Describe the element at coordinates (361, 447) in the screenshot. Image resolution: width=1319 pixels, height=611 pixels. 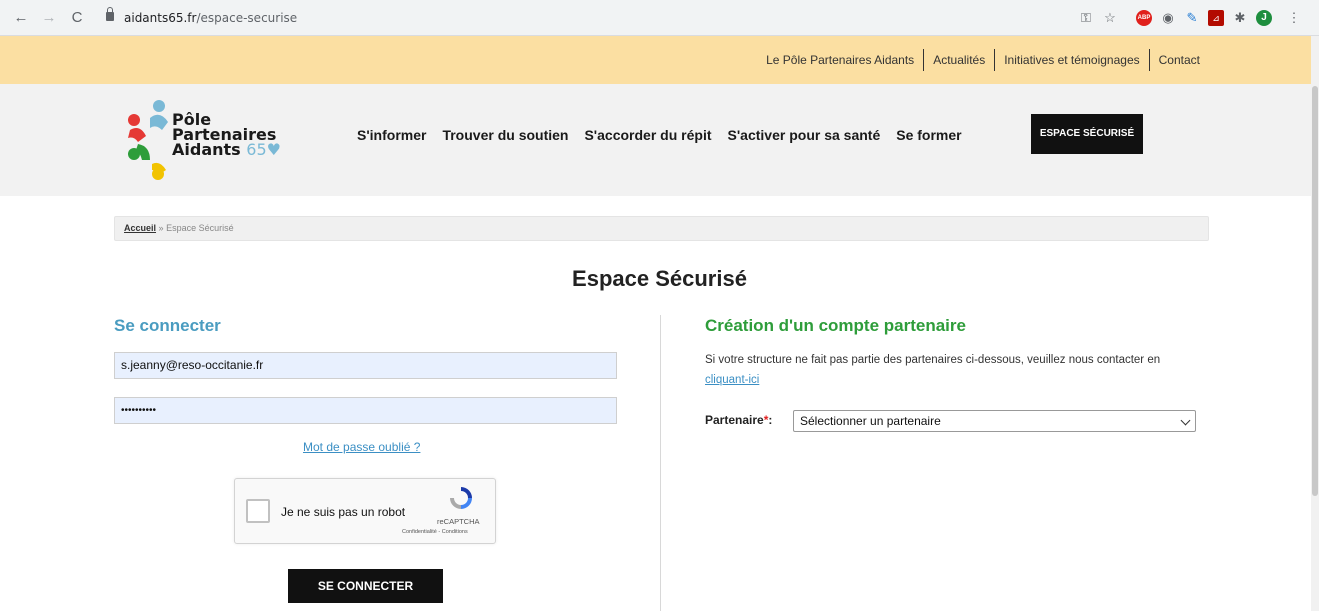
I see `forgot-password-link: Mot de passe oublié ?` at that location.